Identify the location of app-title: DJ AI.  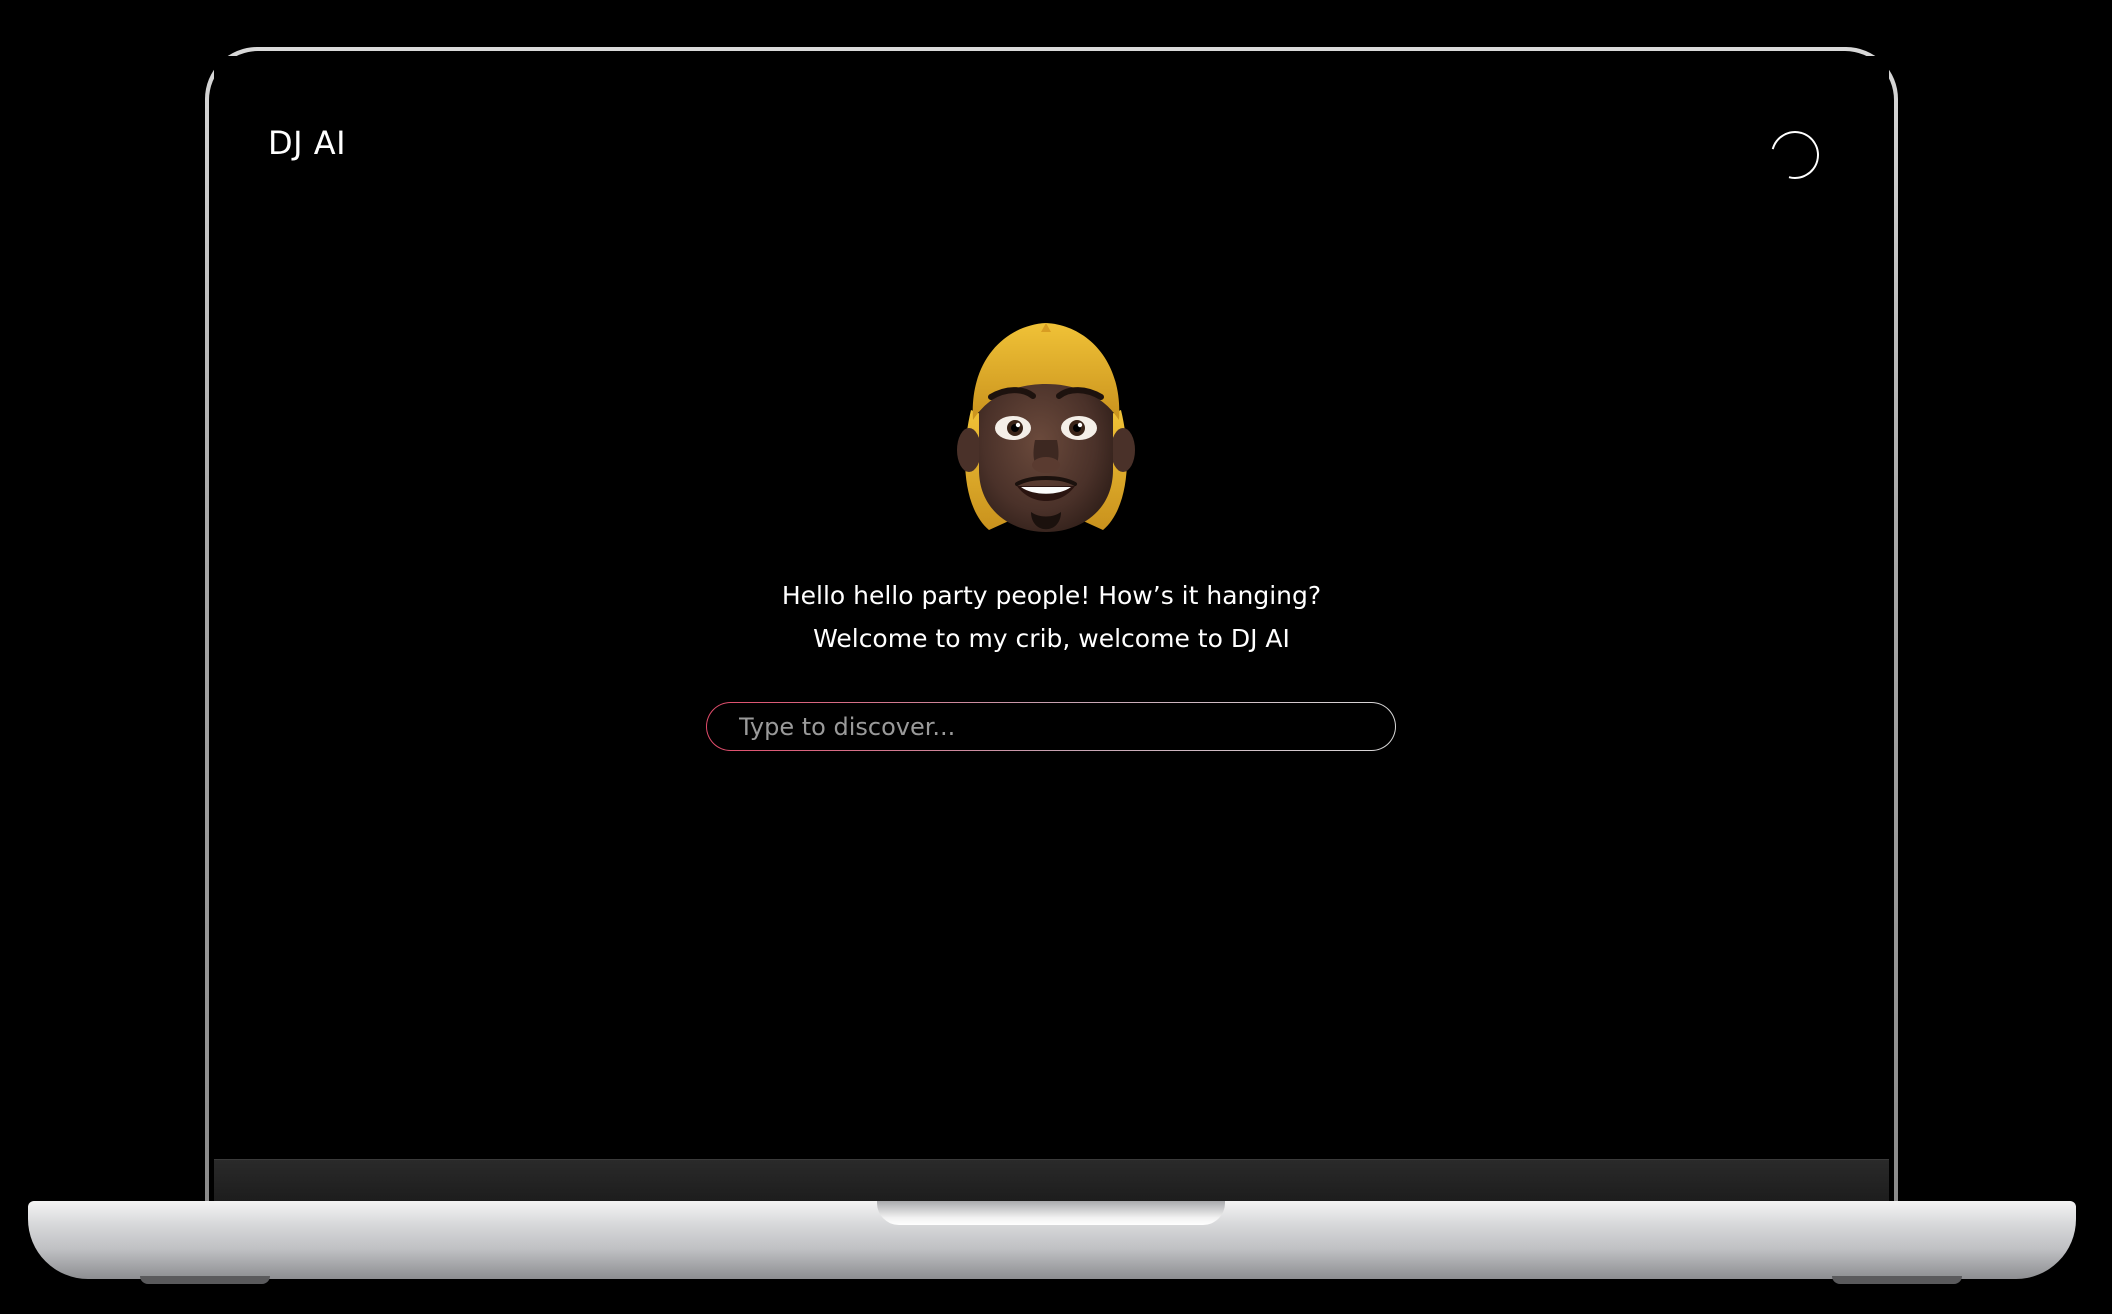
(307, 143).